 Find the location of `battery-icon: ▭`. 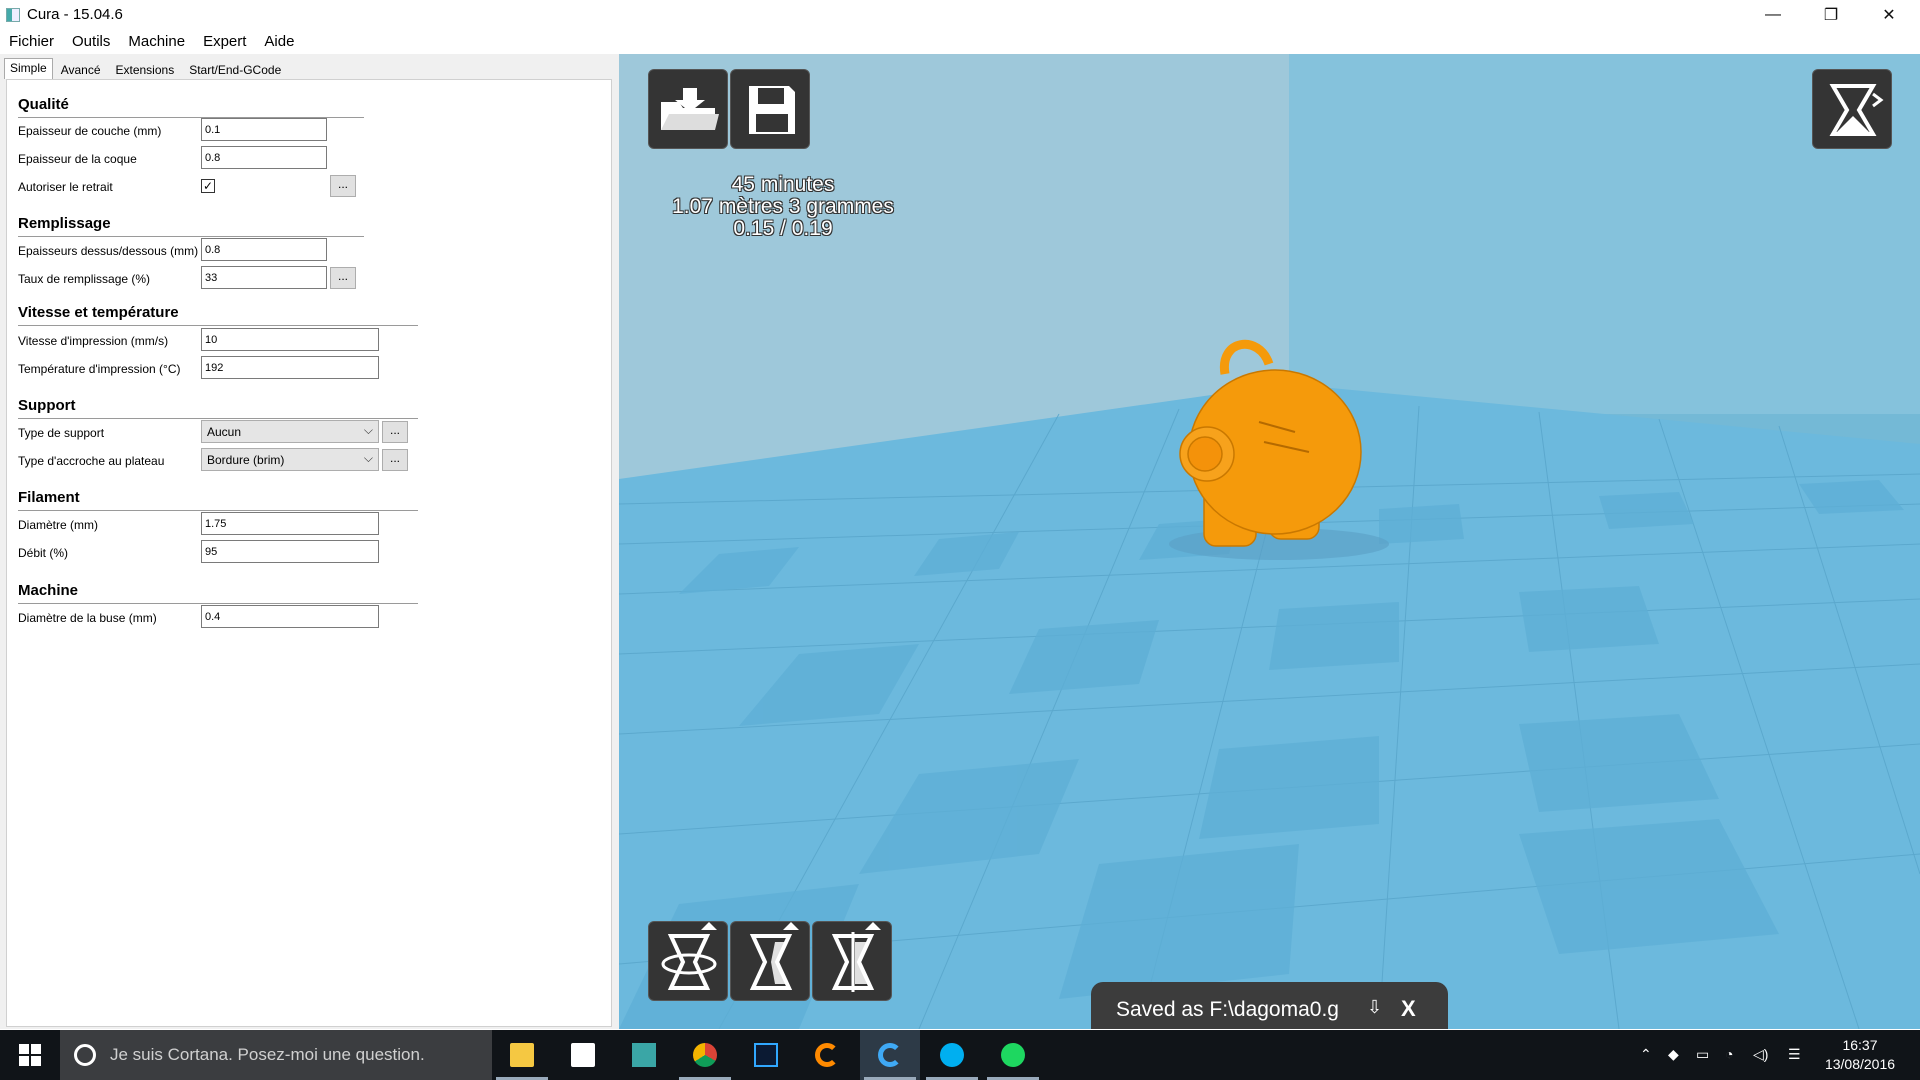

battery-icon: ▭ is located at coordinates (1702, 1054).